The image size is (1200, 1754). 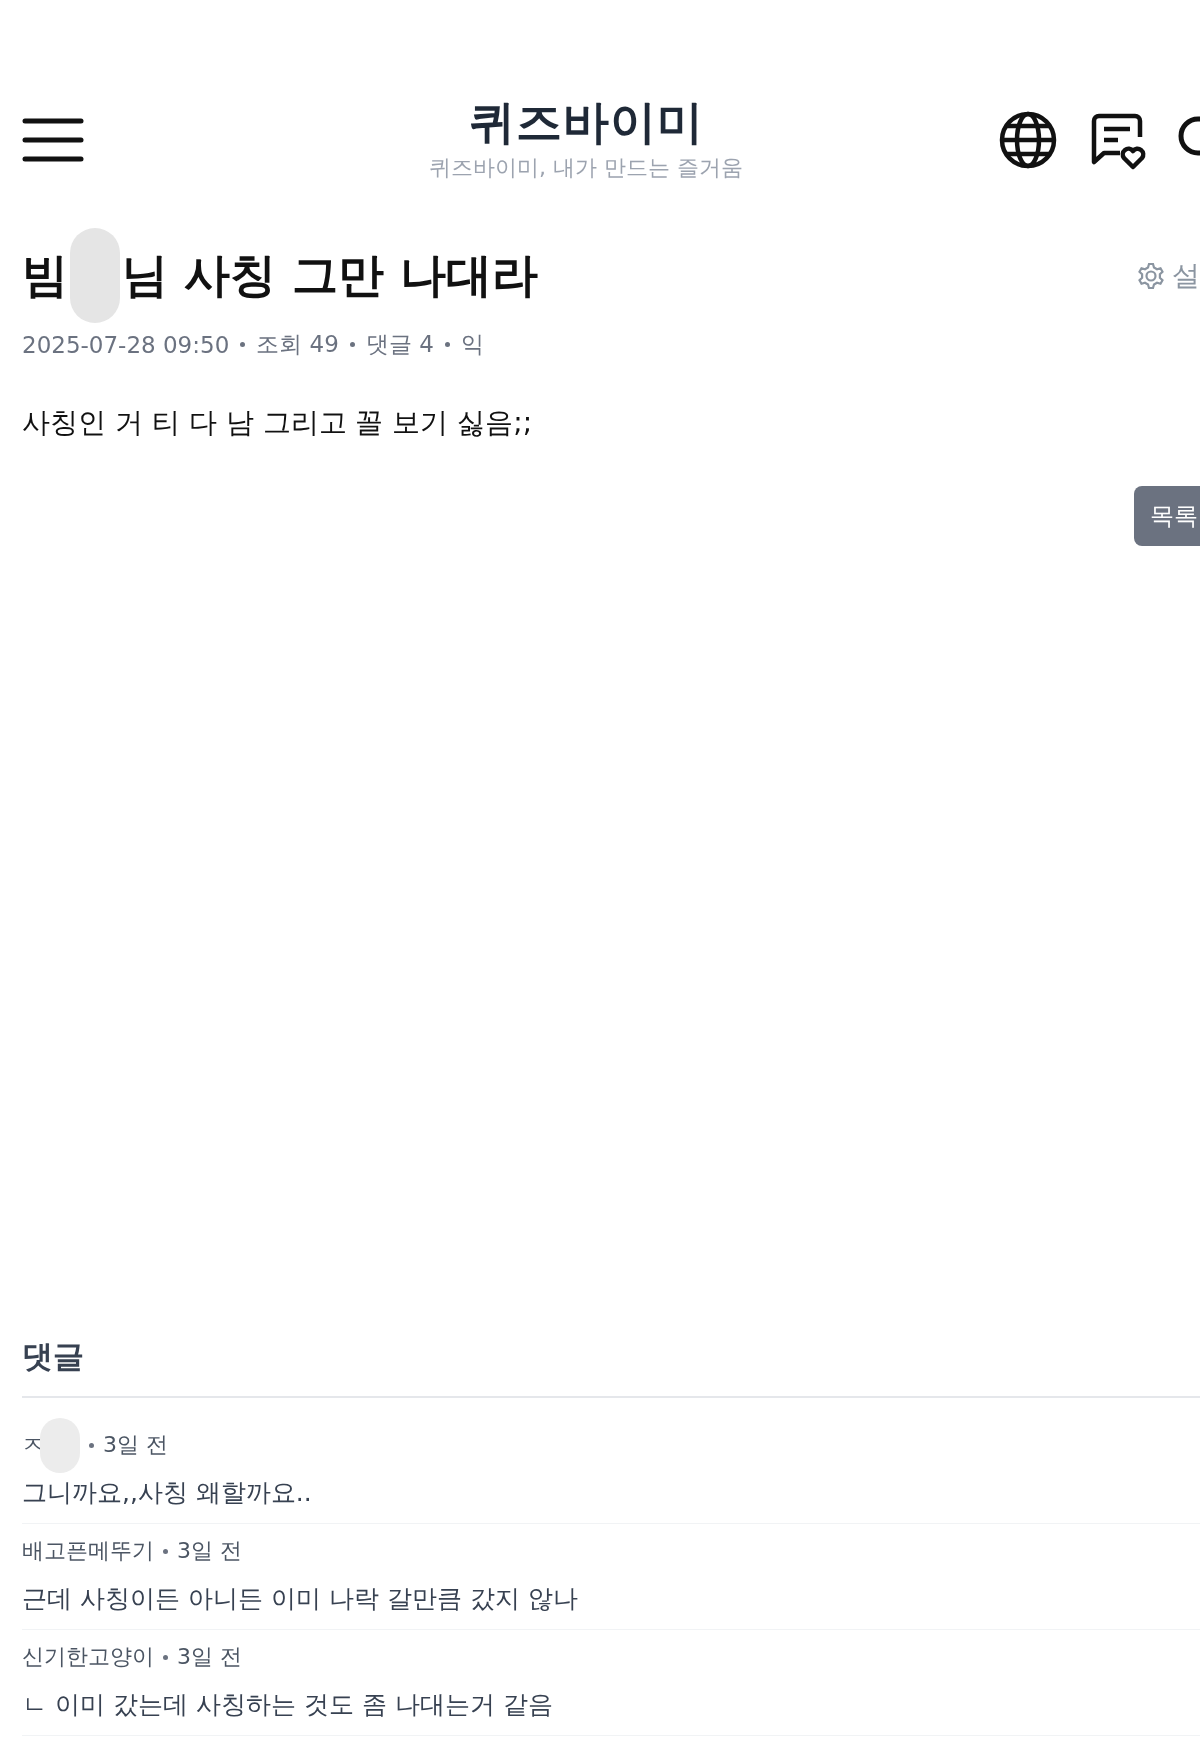 What do you see at coordinates (611, 1367) in the screenshot?
I see `comments-heading: 댓글` at bounding box center [611, 1367].